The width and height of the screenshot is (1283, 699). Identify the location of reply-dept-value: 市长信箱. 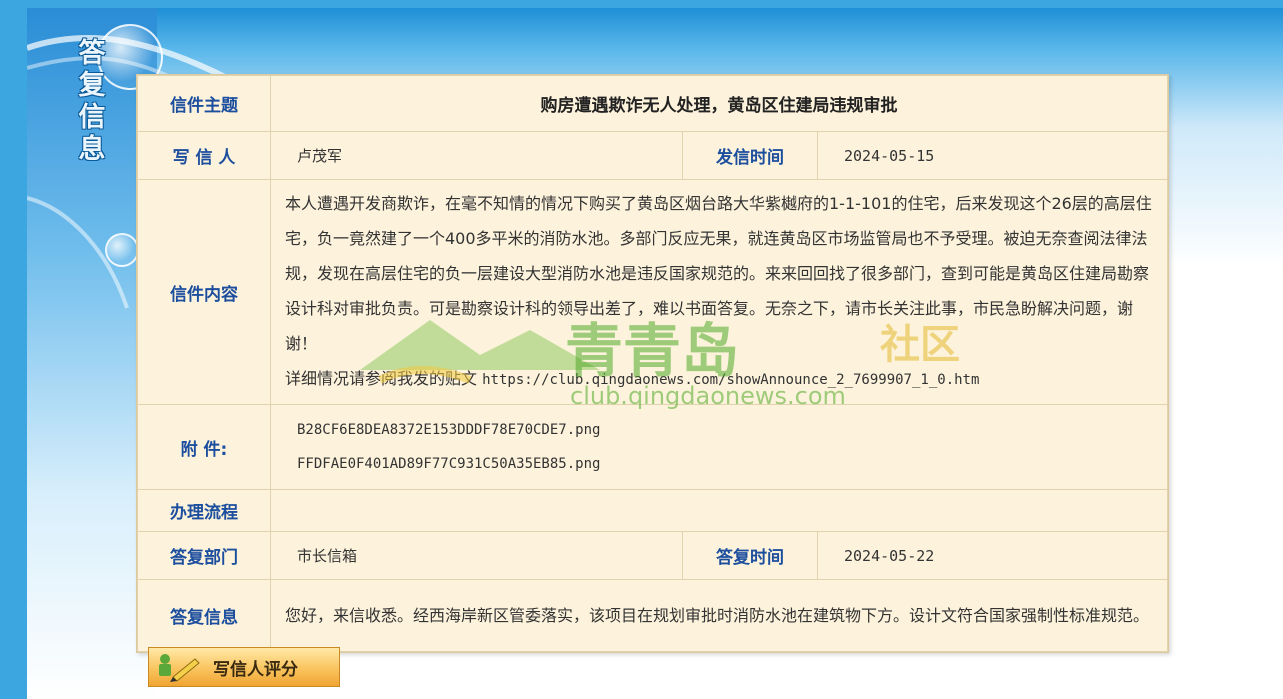
(476, 555).